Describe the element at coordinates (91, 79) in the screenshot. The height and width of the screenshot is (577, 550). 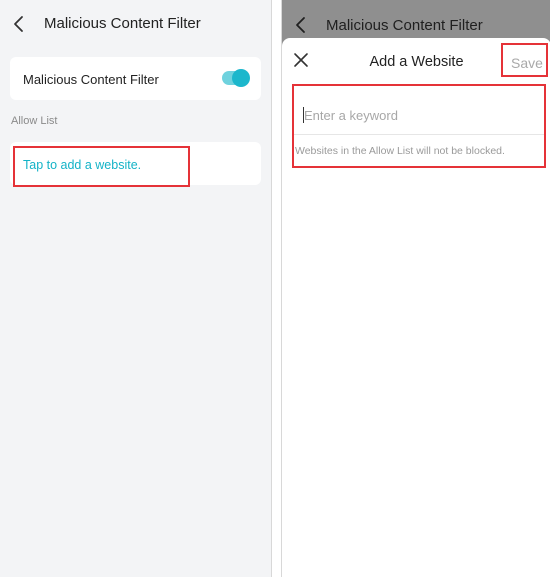
I see `filter-toggle-label: Malicious Content Filter` at that location.